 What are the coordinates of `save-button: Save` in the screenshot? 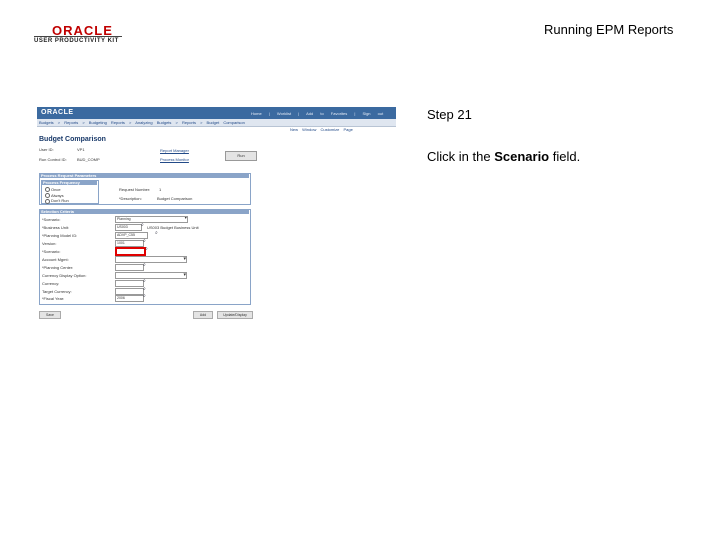 It's located at (50, 315).